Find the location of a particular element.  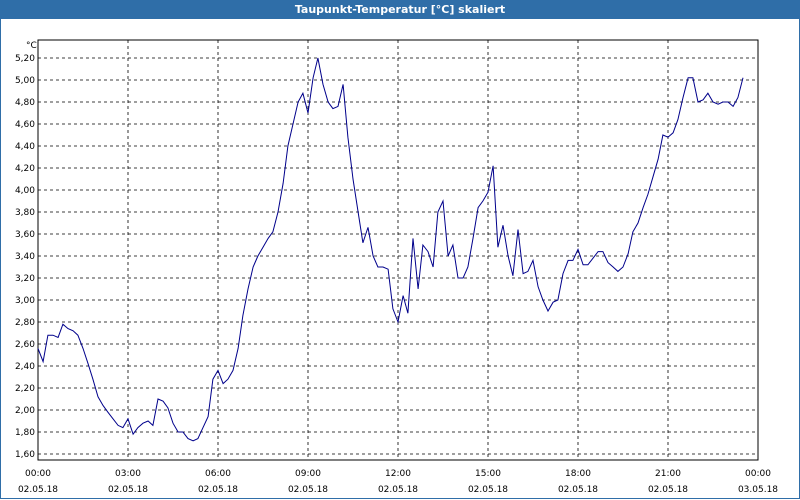

y-tick-label: 2,80 is located at coordinates (25, 323).